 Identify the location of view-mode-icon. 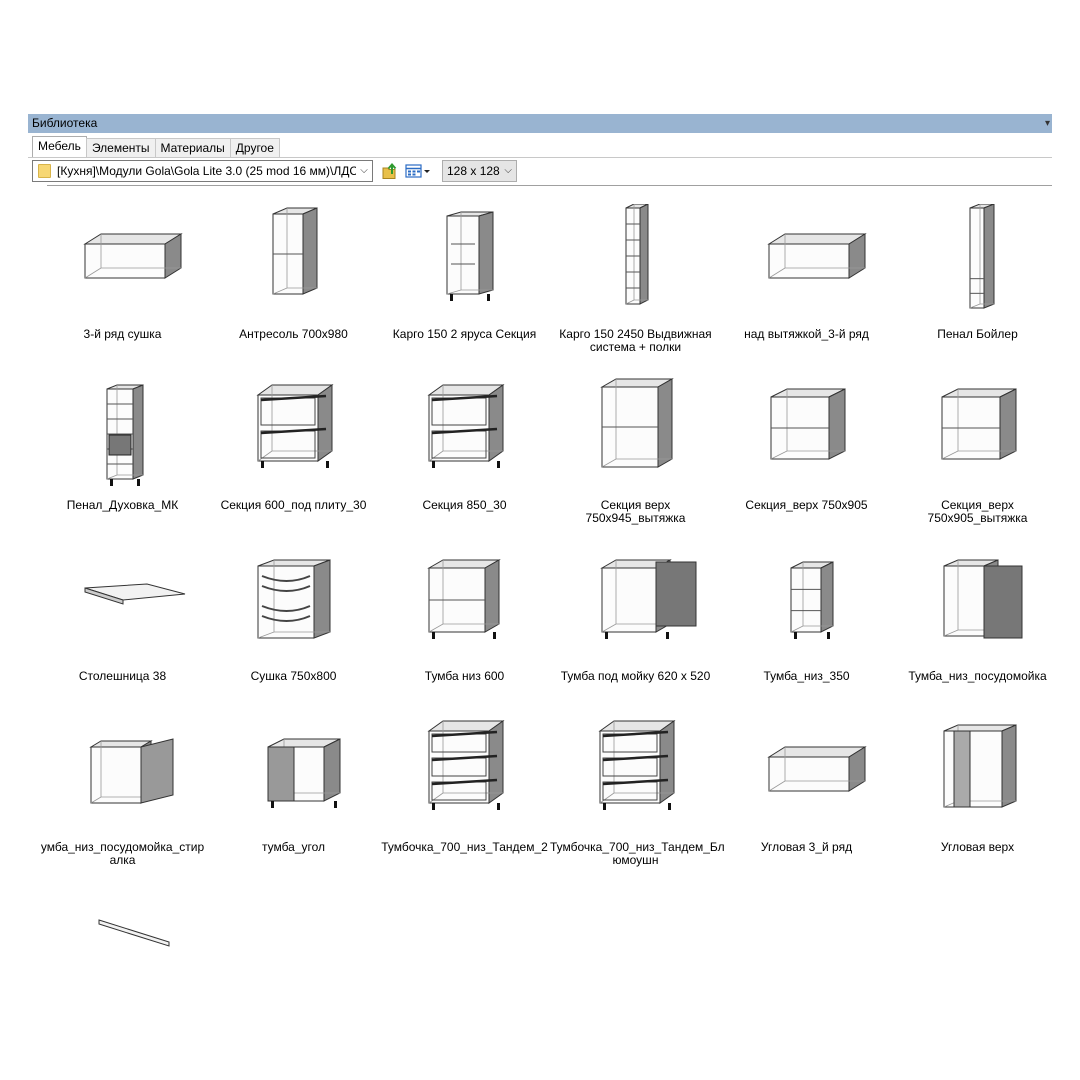
(418, 171).